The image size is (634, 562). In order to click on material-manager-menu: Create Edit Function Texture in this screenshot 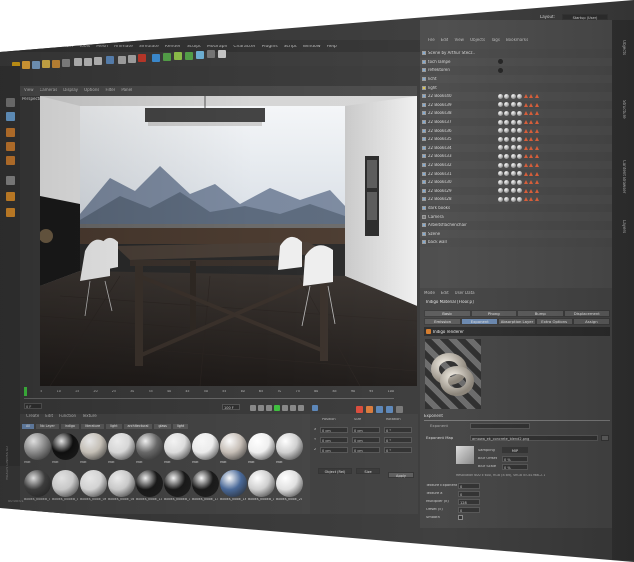, I will do `click(61, 416)`.